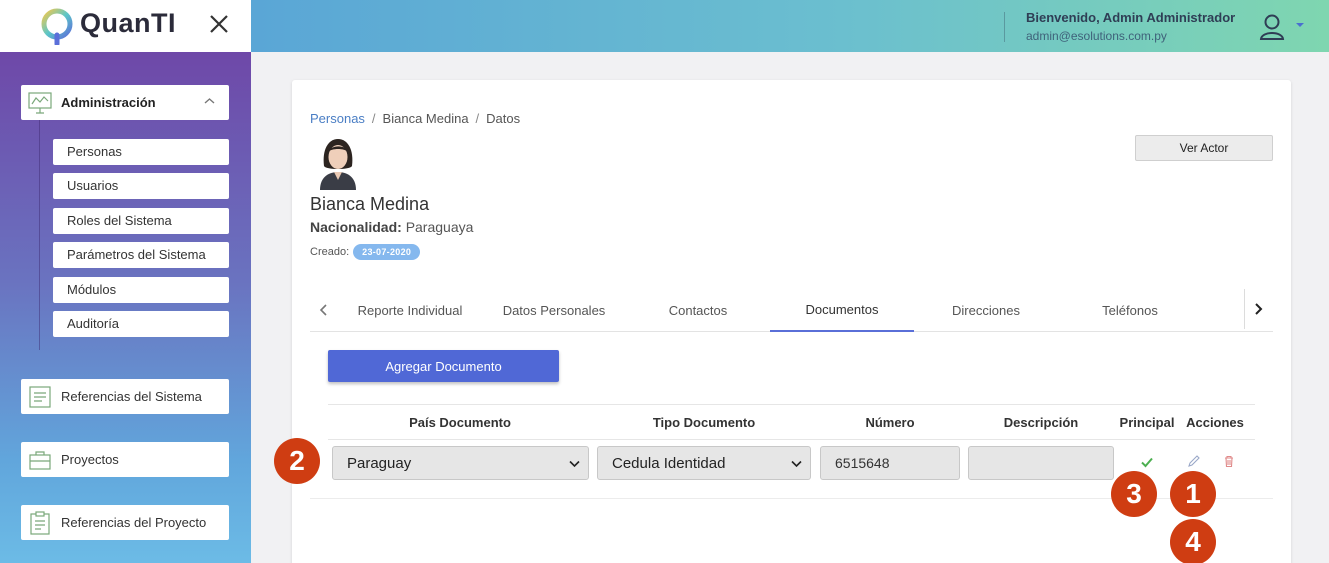  I want to click on tree-line, so click(39, 235).